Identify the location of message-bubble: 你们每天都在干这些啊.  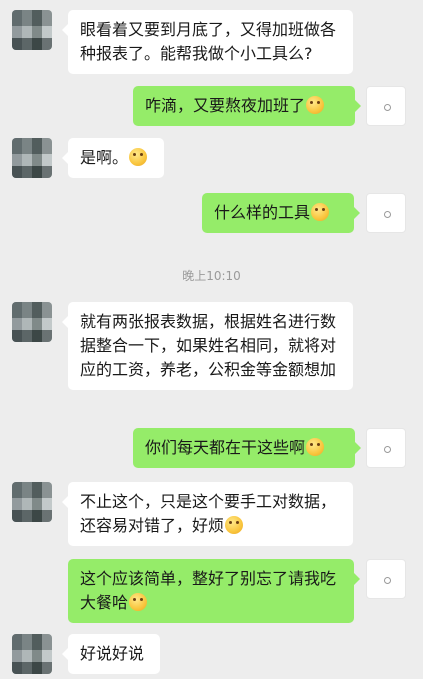
(247, 448).